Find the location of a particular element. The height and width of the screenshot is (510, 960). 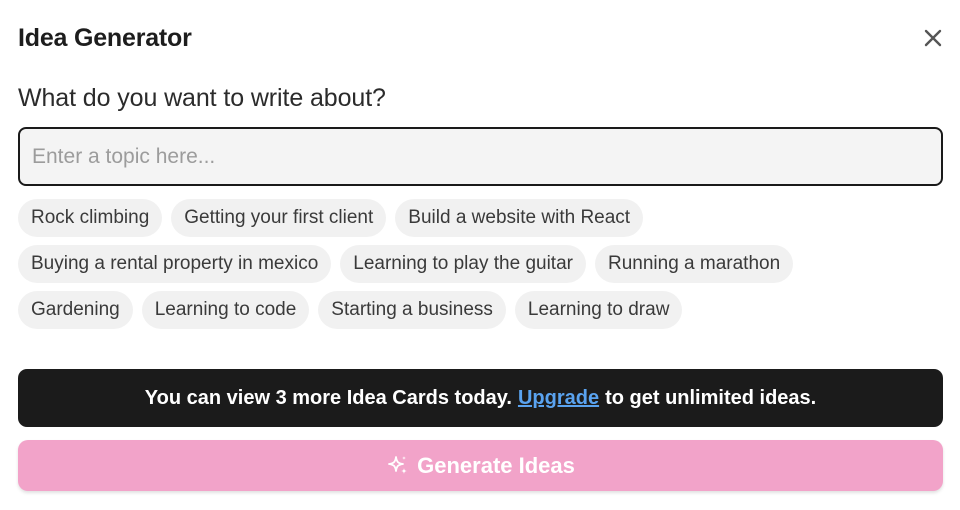

close-button is located at coordinates (933, 38).